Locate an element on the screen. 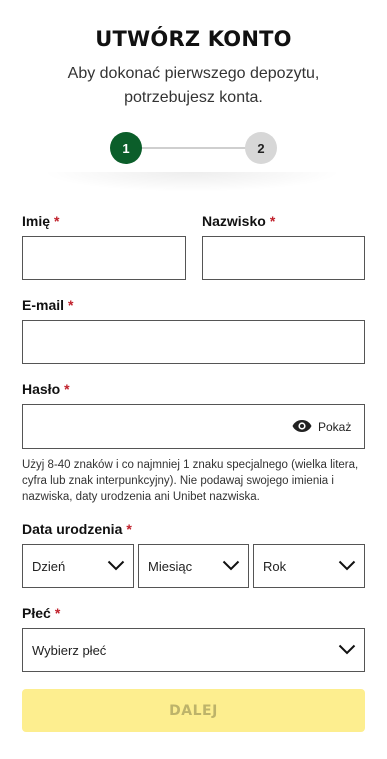 This screenshot has height=759, width=387. birth-date-label: Data urodzenia * is located at coordinates (77, 529).